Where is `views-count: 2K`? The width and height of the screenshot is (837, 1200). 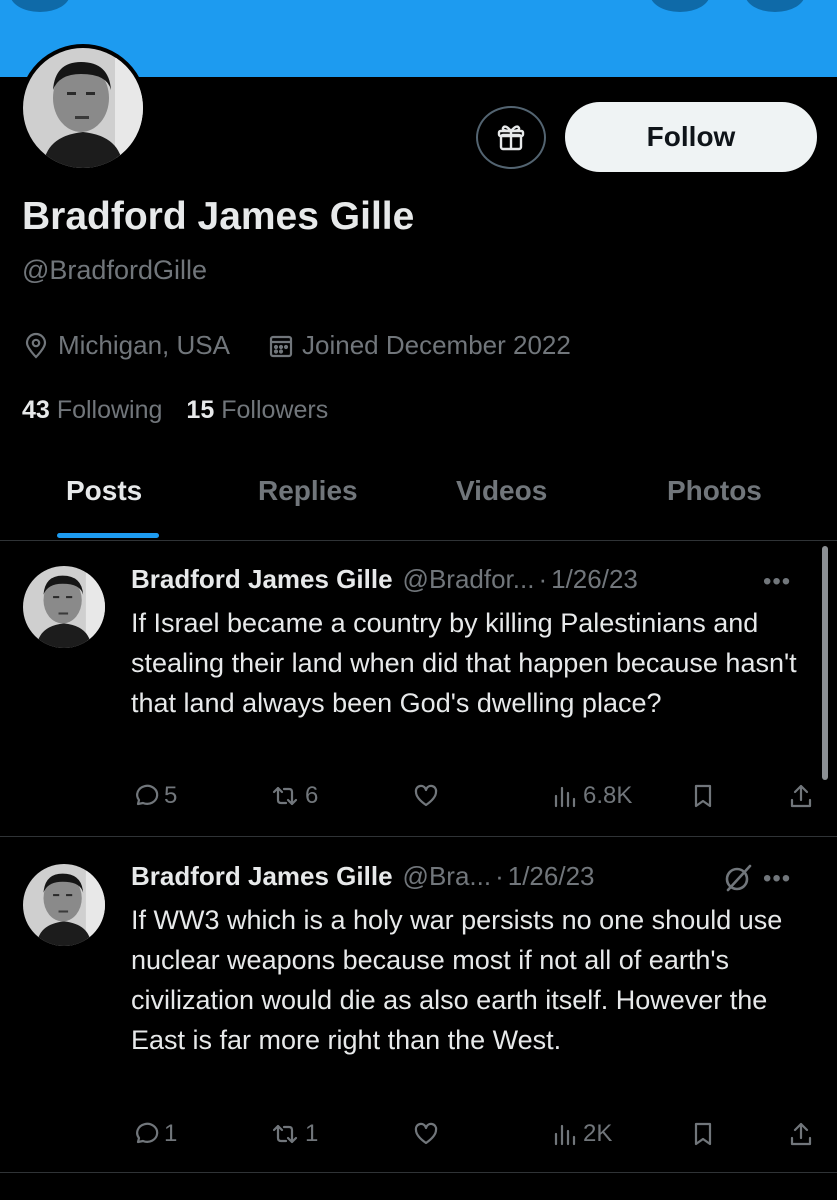 views-count: 2K is located at coordinates (598, 1133).